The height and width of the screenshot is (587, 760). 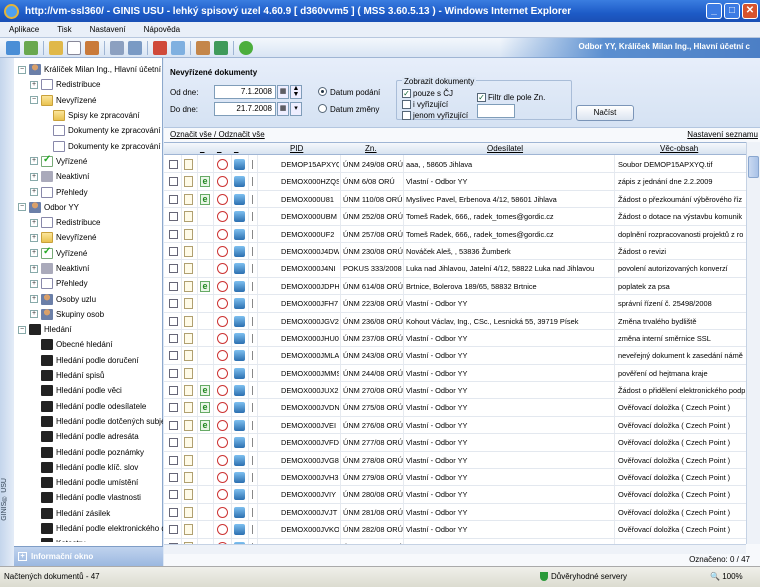 I want to click on edit-icon, so click(x=92, y=47).